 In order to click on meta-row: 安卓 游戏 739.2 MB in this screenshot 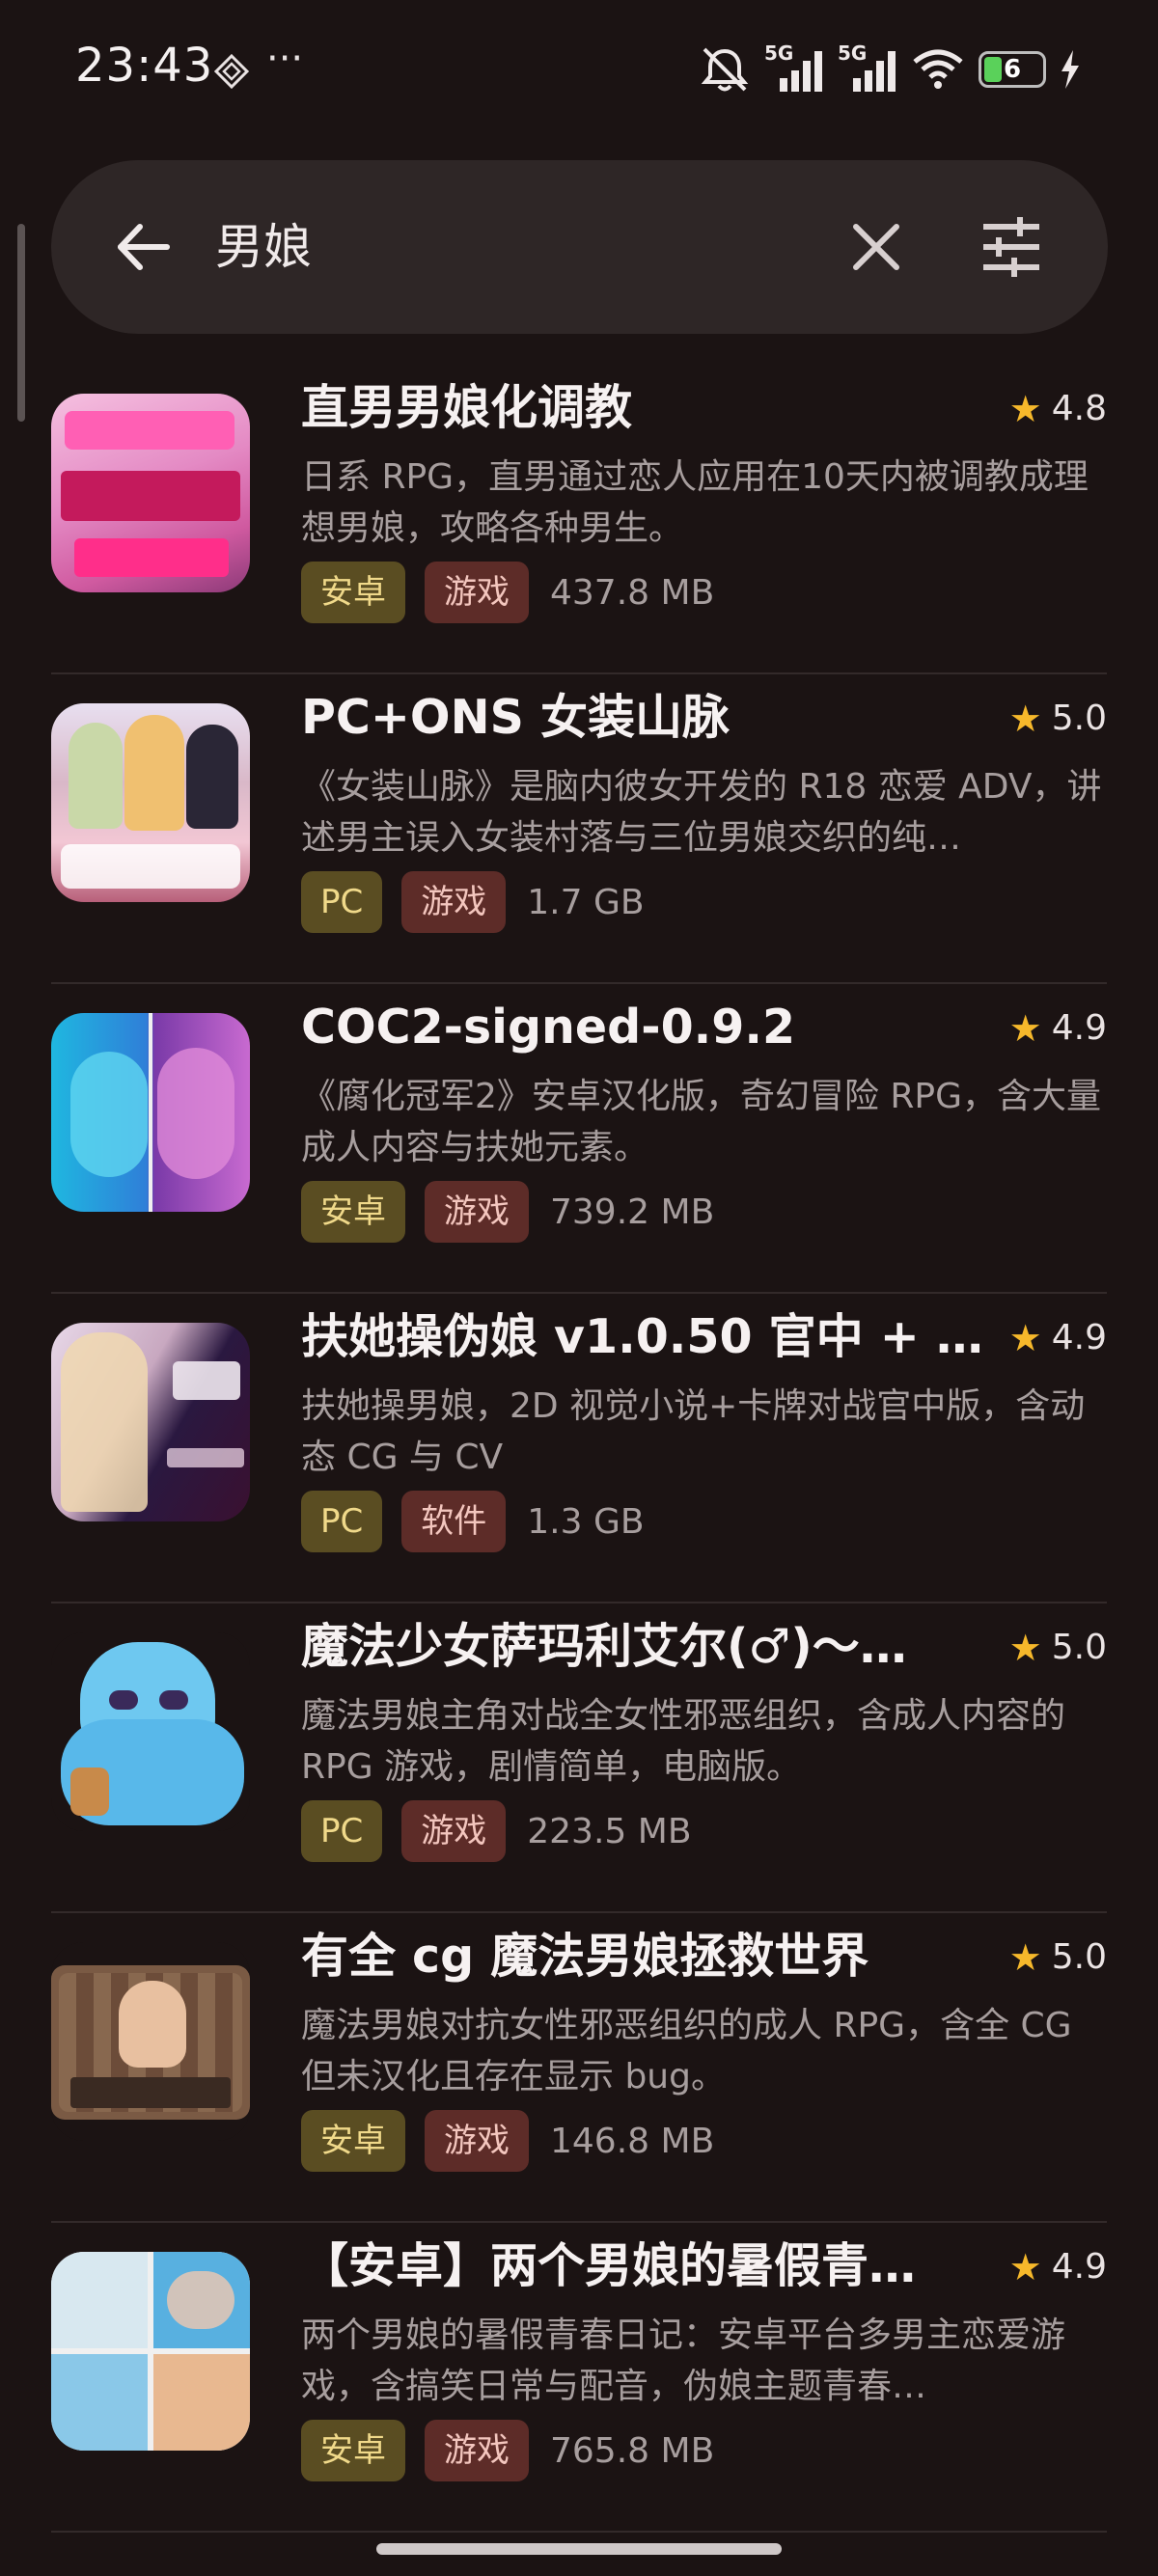, I will do `click(507, 1212)`.